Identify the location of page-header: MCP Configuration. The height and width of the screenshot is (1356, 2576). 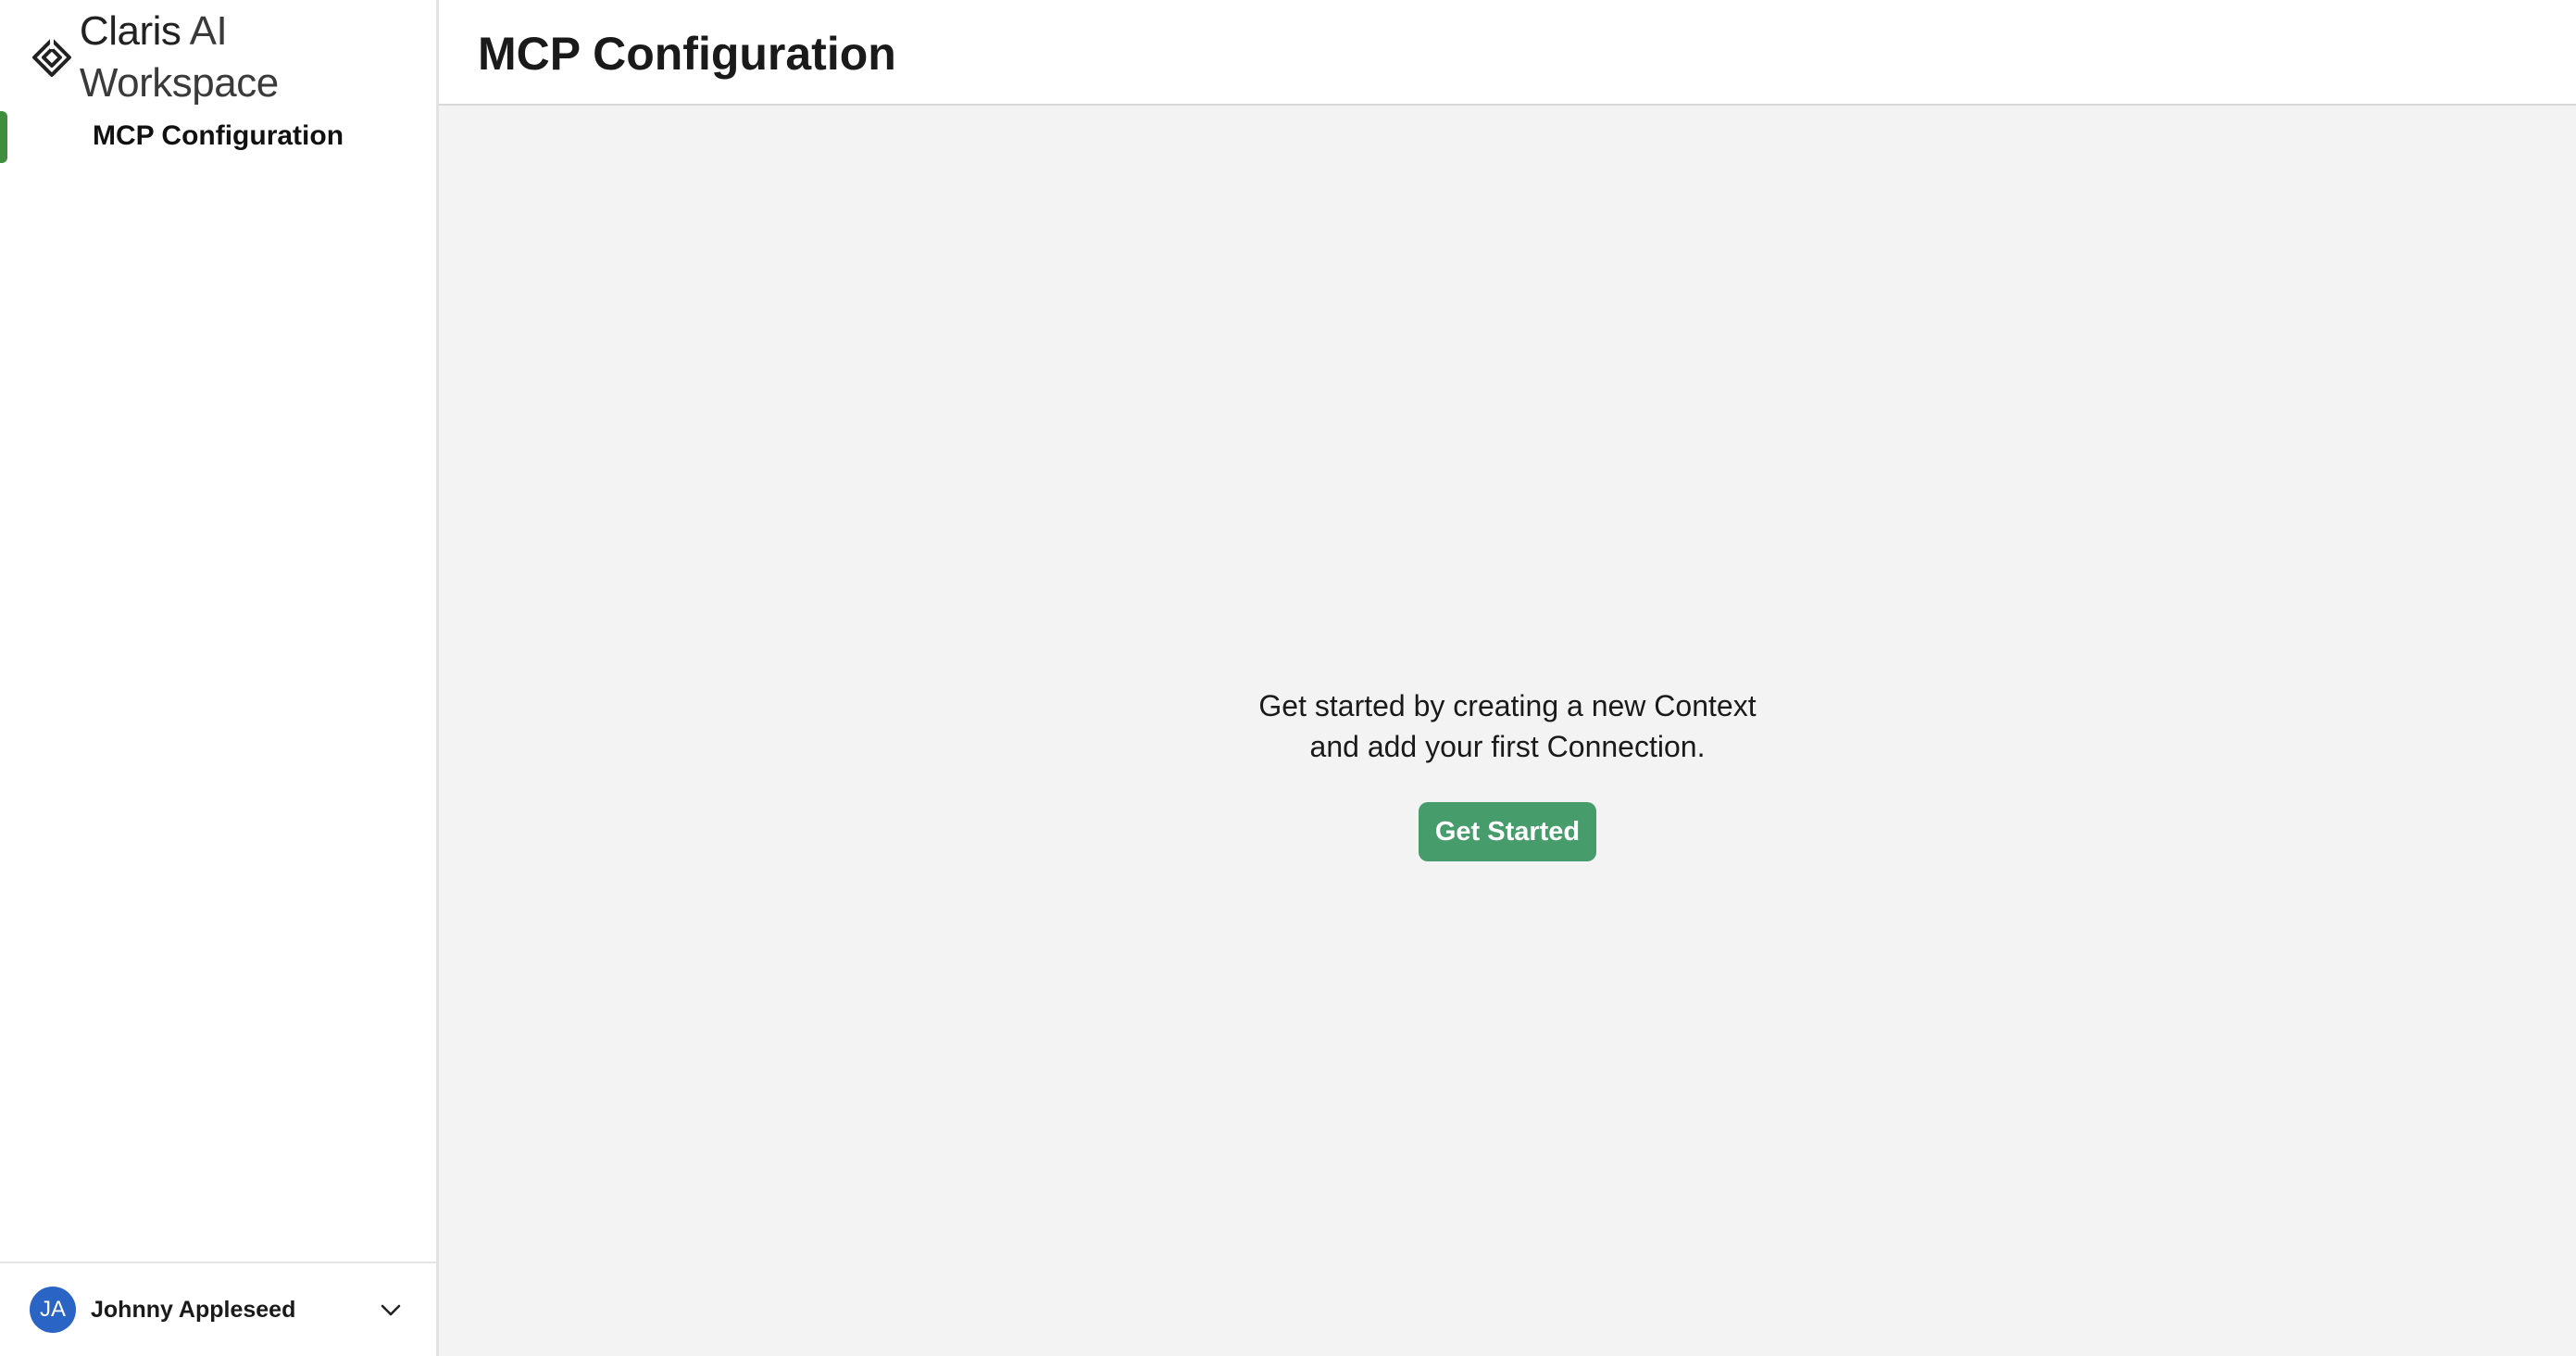
(1508, 53).